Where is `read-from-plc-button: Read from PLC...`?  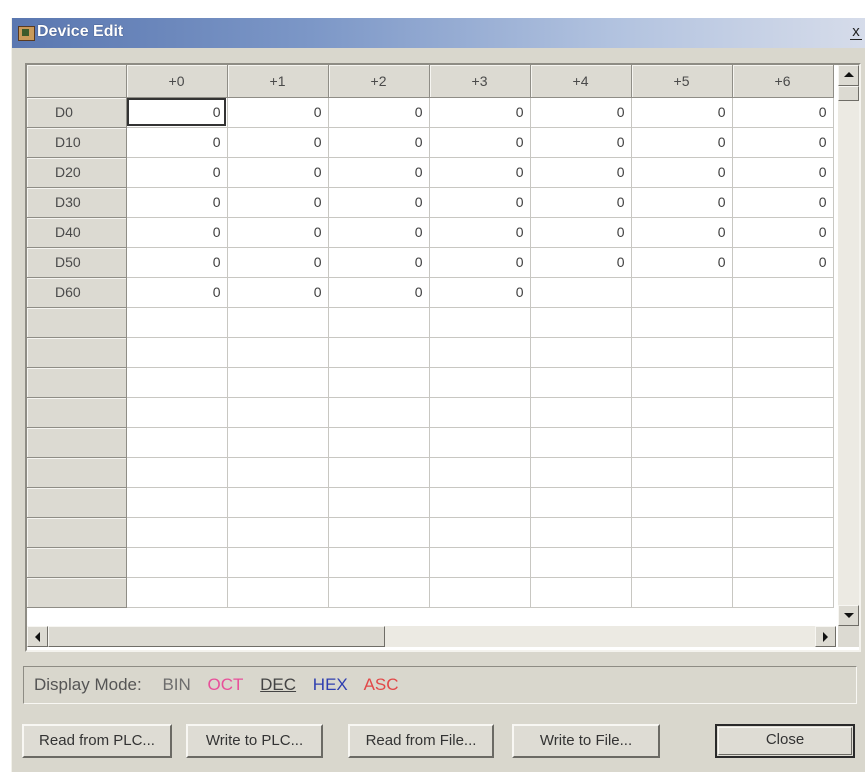 read-from-plc-button: Read from PLC... is located at coordinates (97, 741).